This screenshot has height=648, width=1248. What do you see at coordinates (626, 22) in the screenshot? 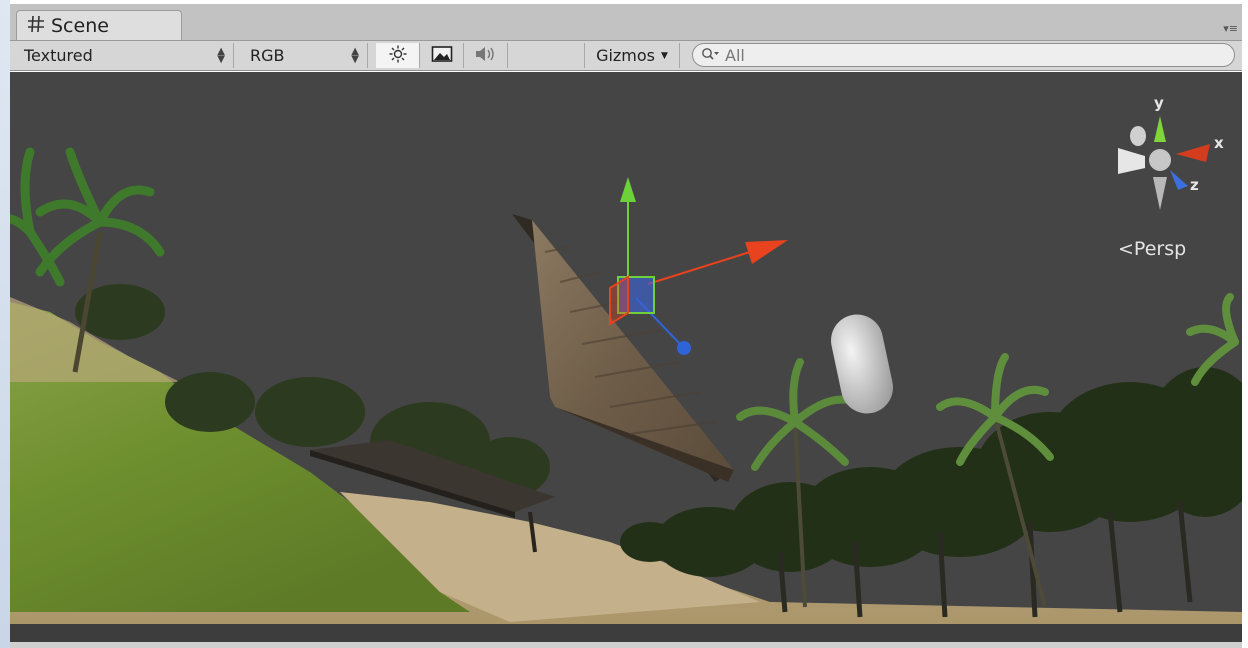
I see `tab-bar: Scene ▾≡` at bounding box center [626, 22].